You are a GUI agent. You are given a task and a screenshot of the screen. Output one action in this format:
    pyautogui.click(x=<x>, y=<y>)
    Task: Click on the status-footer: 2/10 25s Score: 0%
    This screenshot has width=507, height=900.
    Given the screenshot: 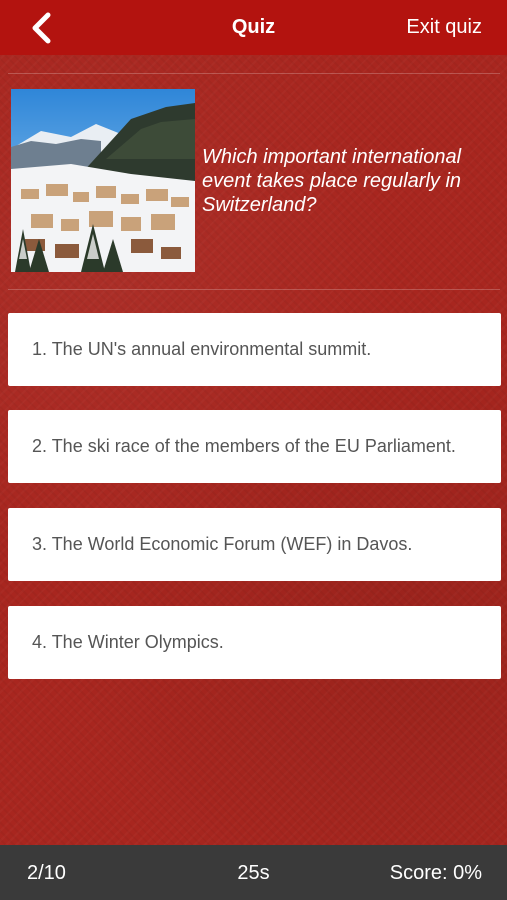 What is the action you would take?
    pyautogui.click(x=253, y=872)
    